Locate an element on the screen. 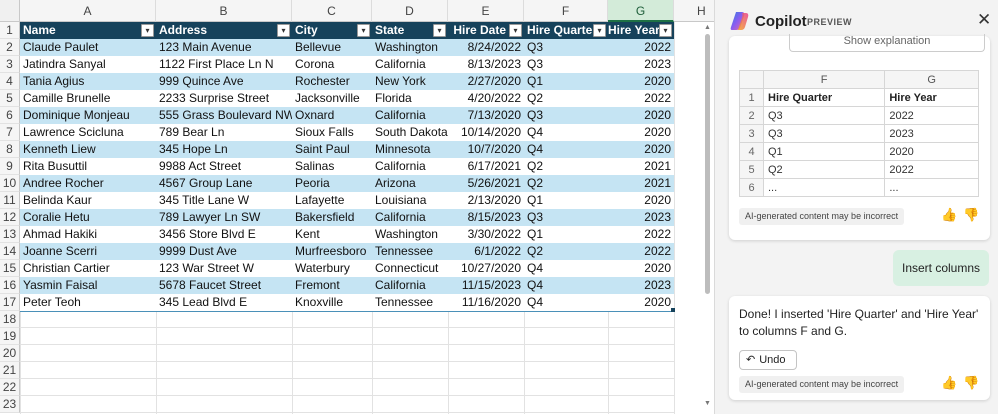 The image size is (998, 414). table-cell: Peter Teoh is located at coordinates (88, 302).